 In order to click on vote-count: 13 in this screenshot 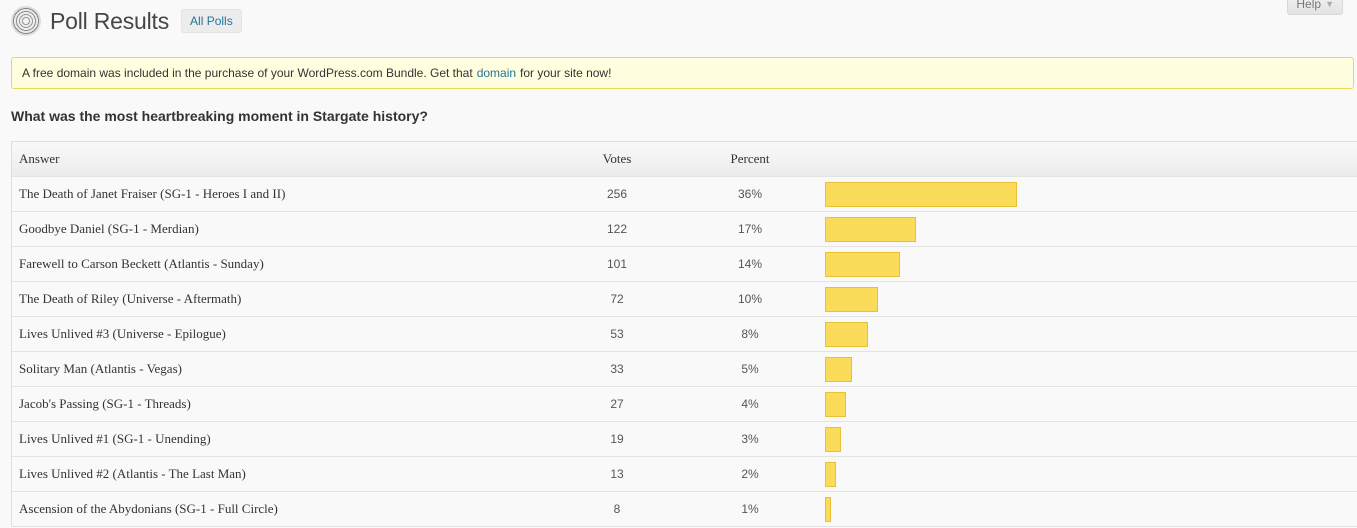, I will do `click(617, 474)`.